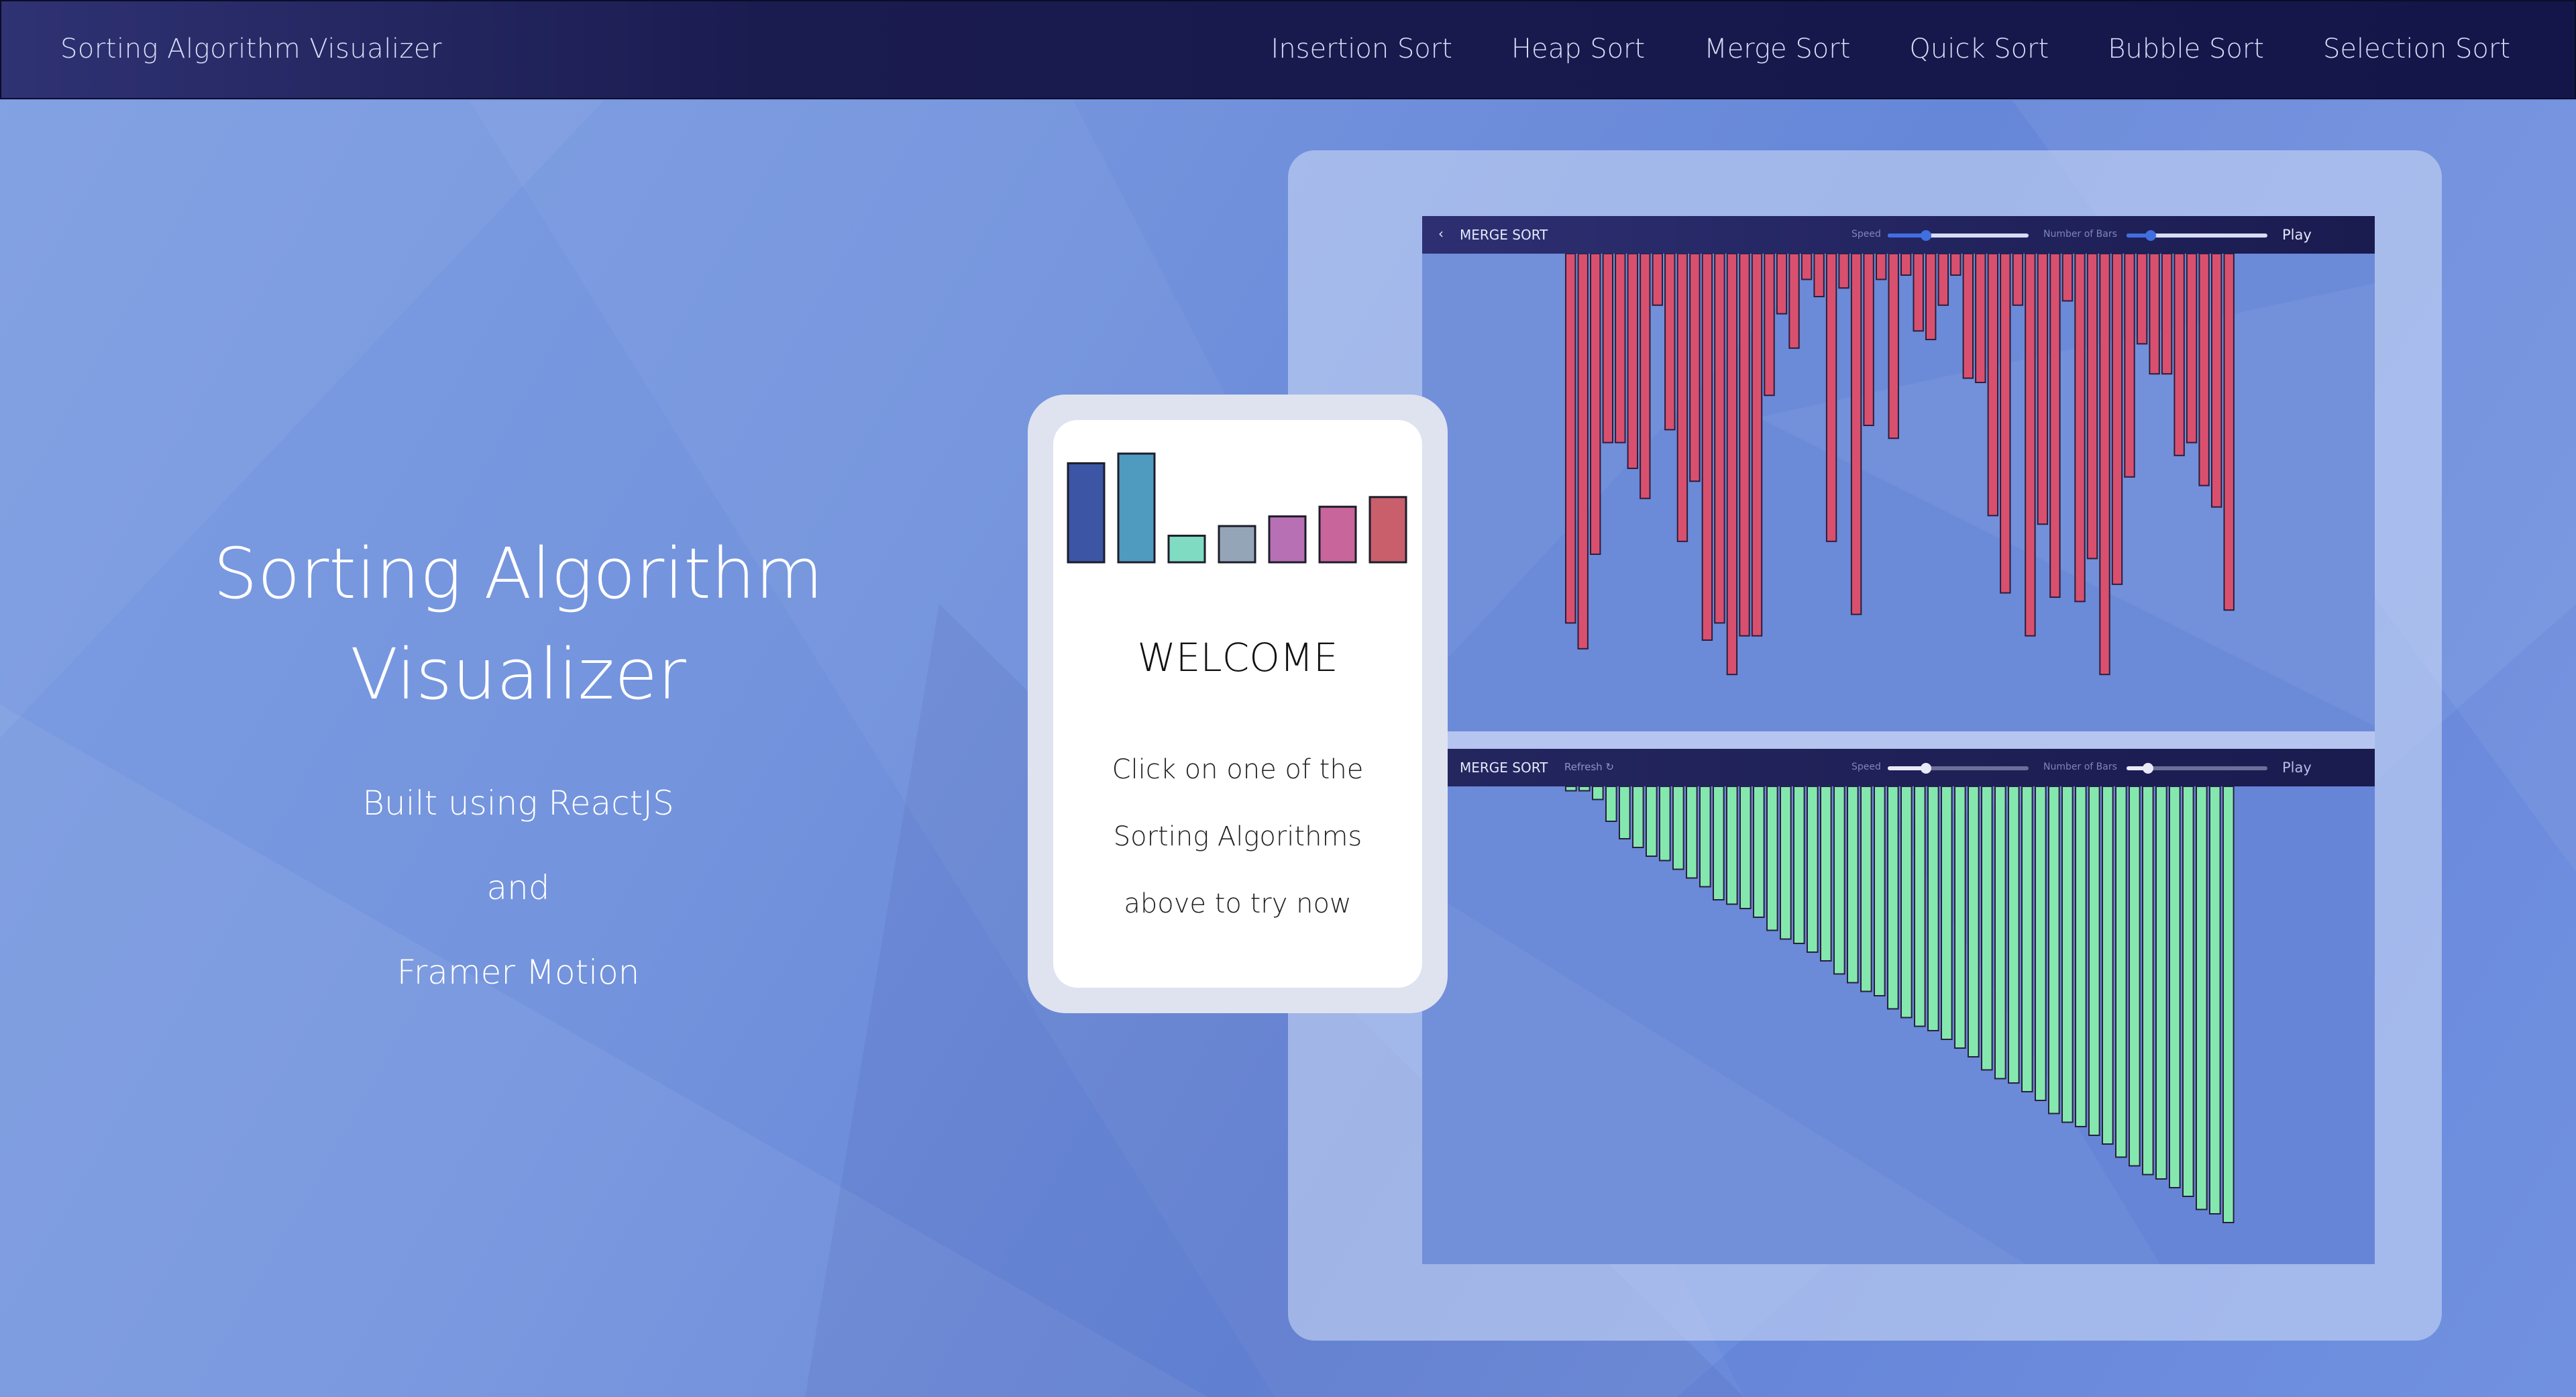  Describe the element at coordinates (1237, 837) in the screenshot. I see `welcome-text-line-2: Sorting Algorithms` at that location.